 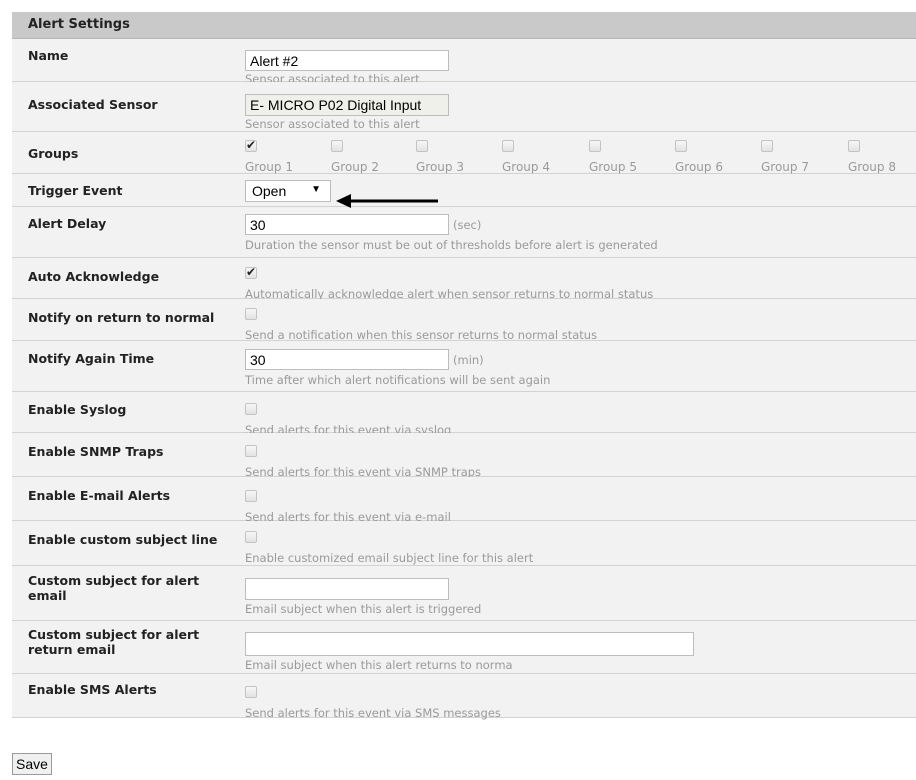 I want to click on group-1-label: Group 1, so click(x=269, y=167).